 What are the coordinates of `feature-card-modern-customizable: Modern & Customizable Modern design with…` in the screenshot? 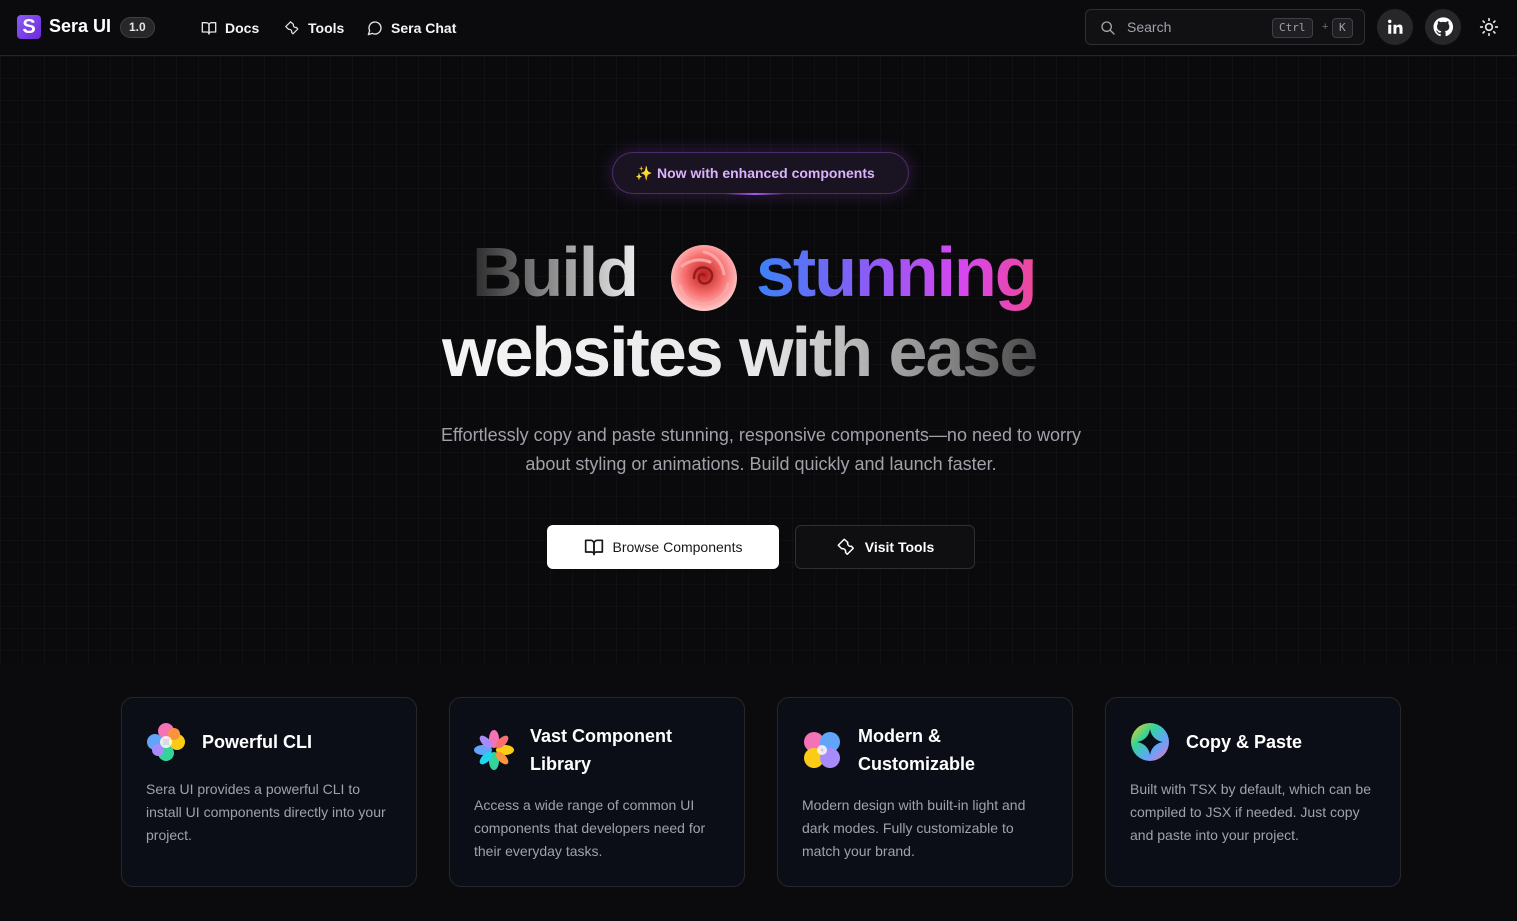 It's located at (925, 792).